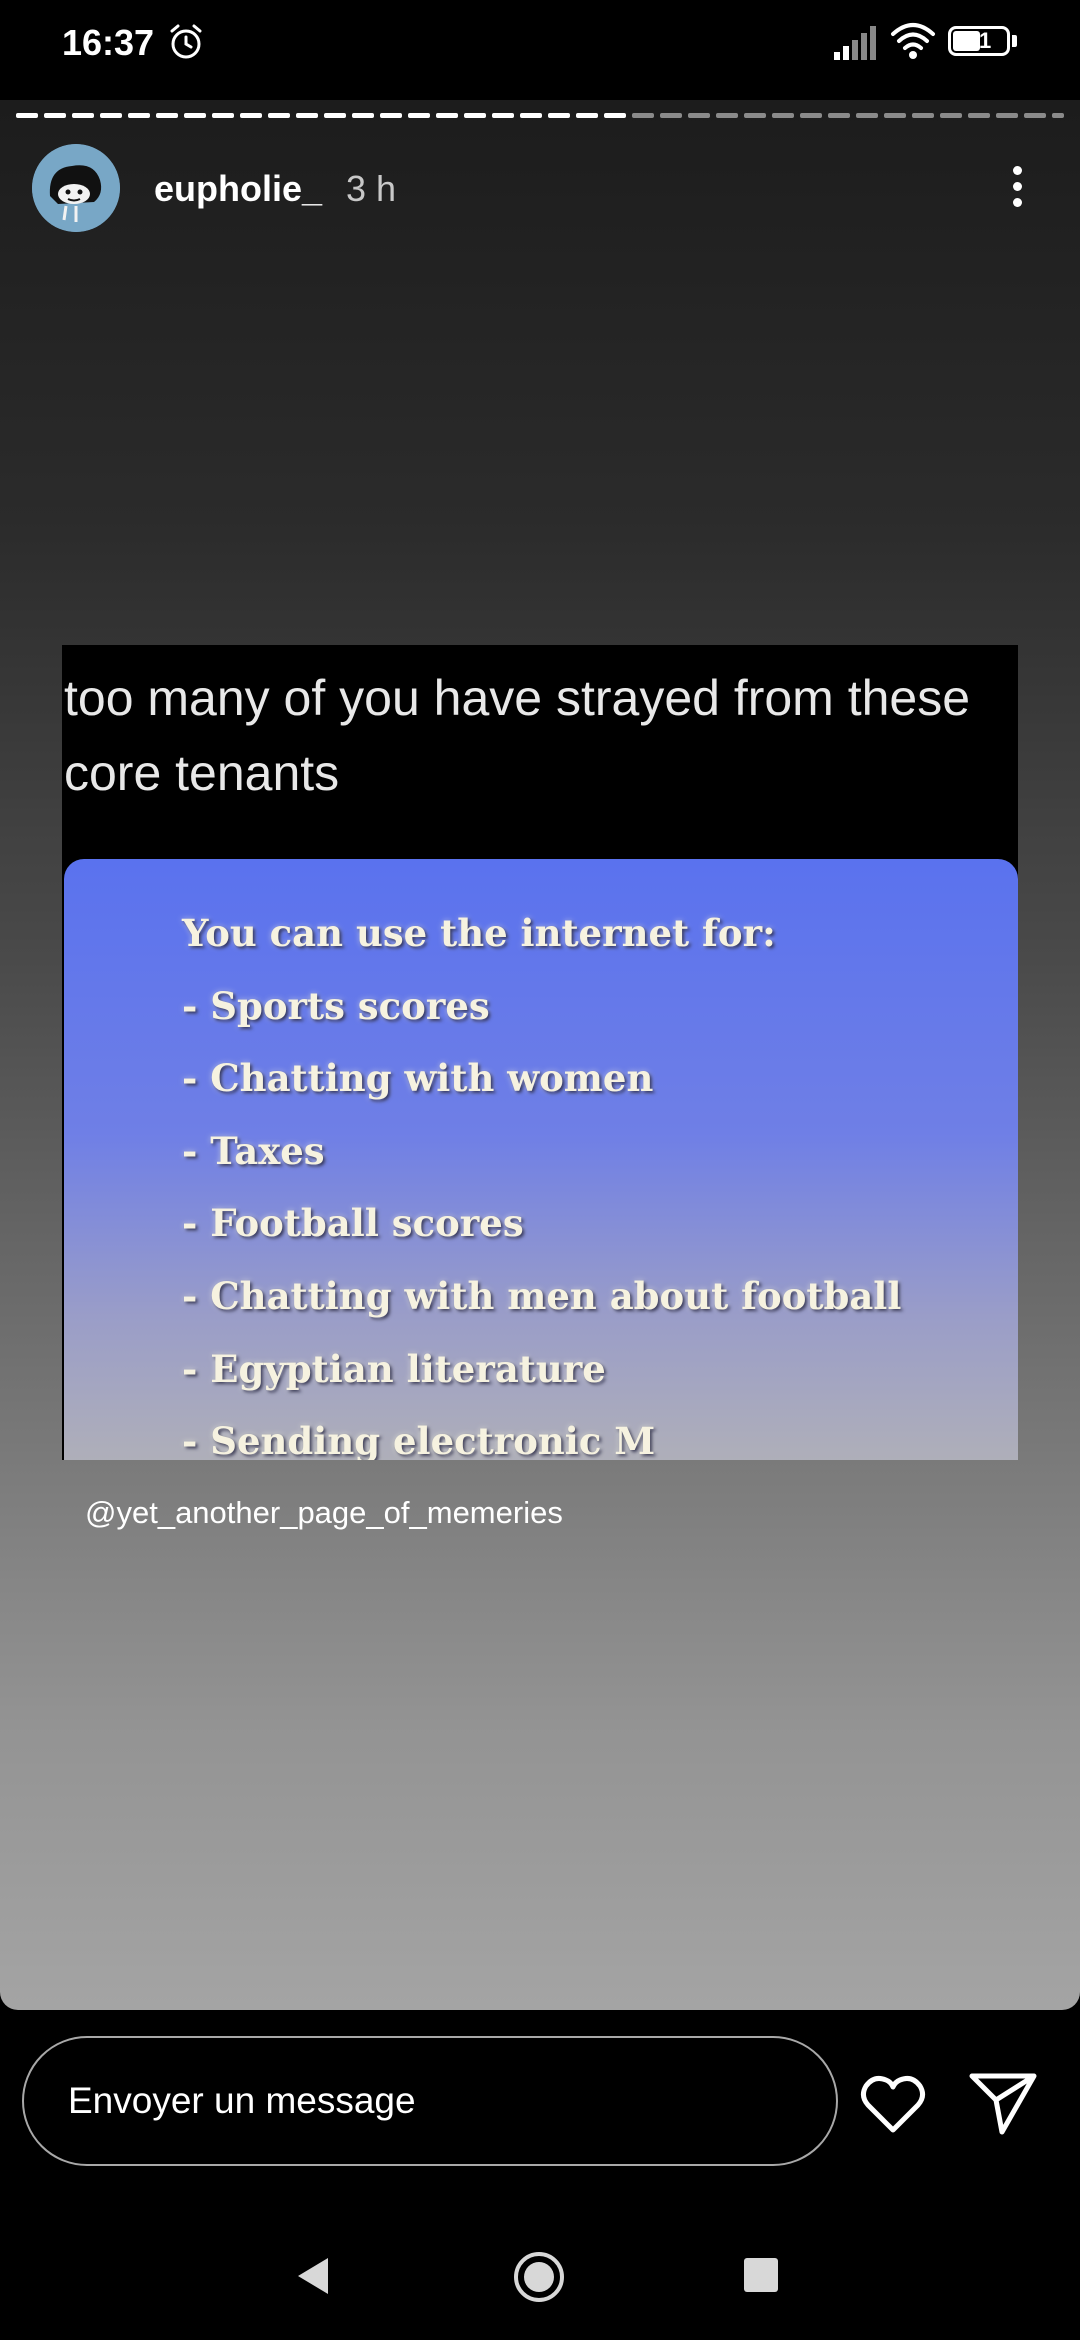 Image resolution: width=1080 pixels, height=2340 pixels. What do you see at coordinates (336, 1005) in the screenshot?
I see `slide-line: - Sports scores` at bounding box center [336, 1005].